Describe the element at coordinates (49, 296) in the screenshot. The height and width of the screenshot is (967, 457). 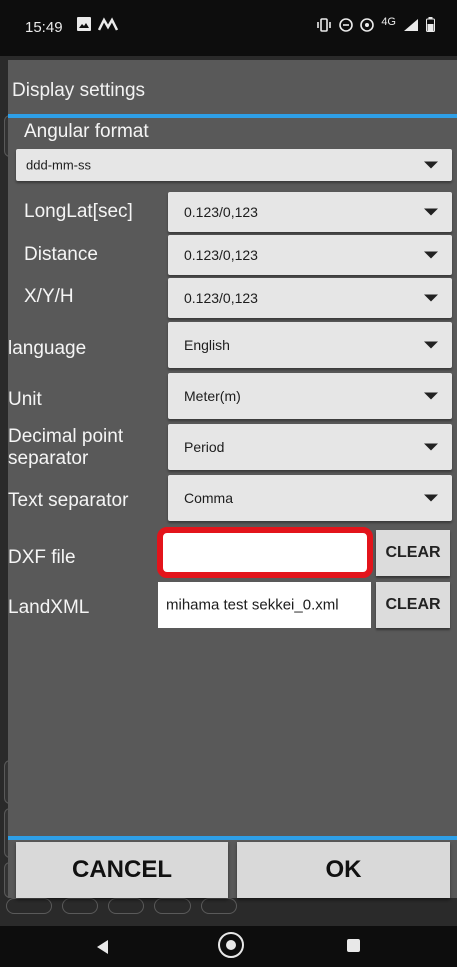
I see `xyh-label: X/Y/H` at that location.